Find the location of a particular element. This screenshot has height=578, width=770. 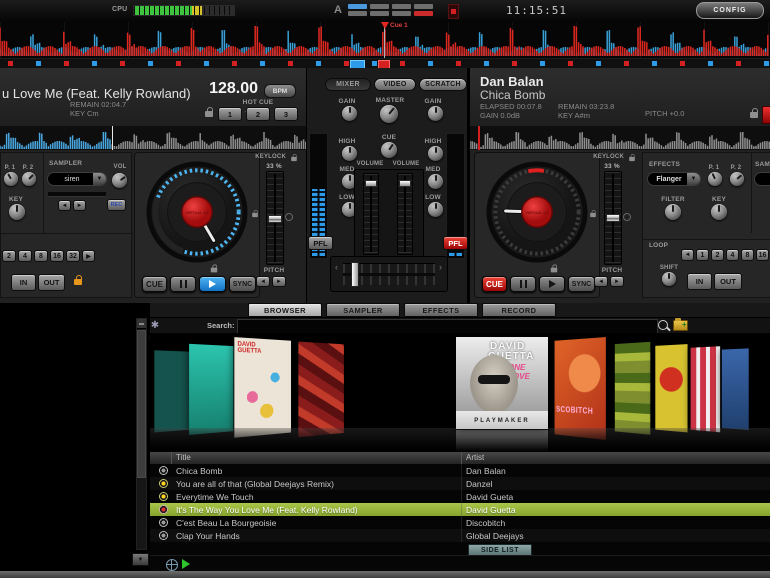

key-knob is located at coordinates (719, 212).